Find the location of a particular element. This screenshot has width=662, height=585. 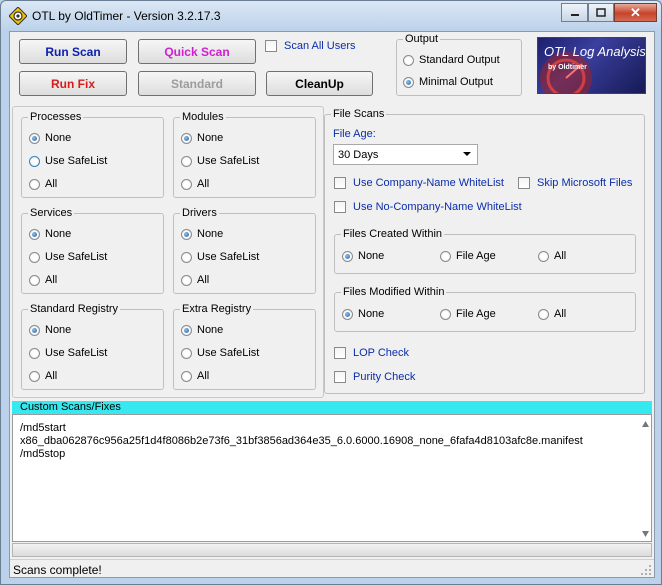

lop-check-checkbox: LOP Check is located at coordinates (371, 353).